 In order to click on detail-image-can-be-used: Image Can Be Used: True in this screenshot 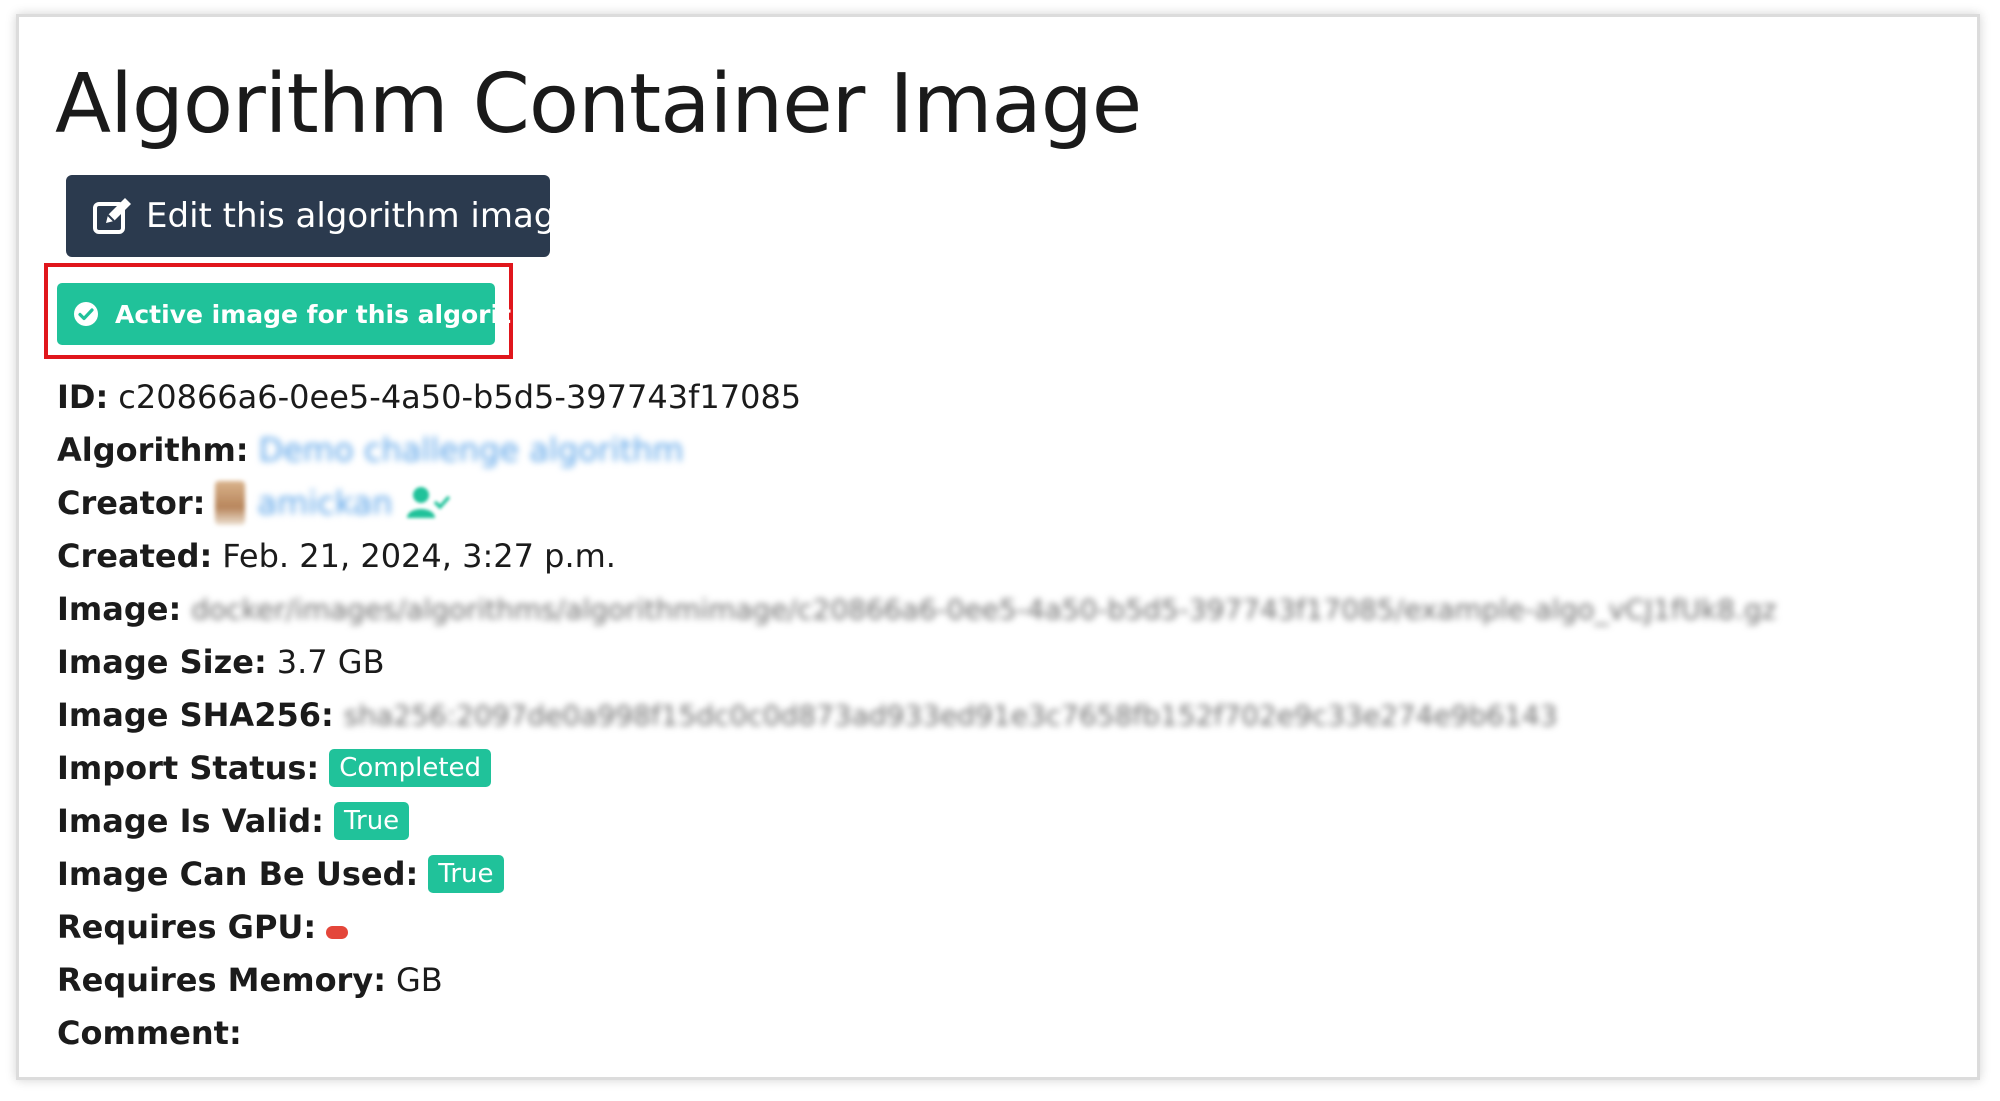, I will do `click(280, 874)`.